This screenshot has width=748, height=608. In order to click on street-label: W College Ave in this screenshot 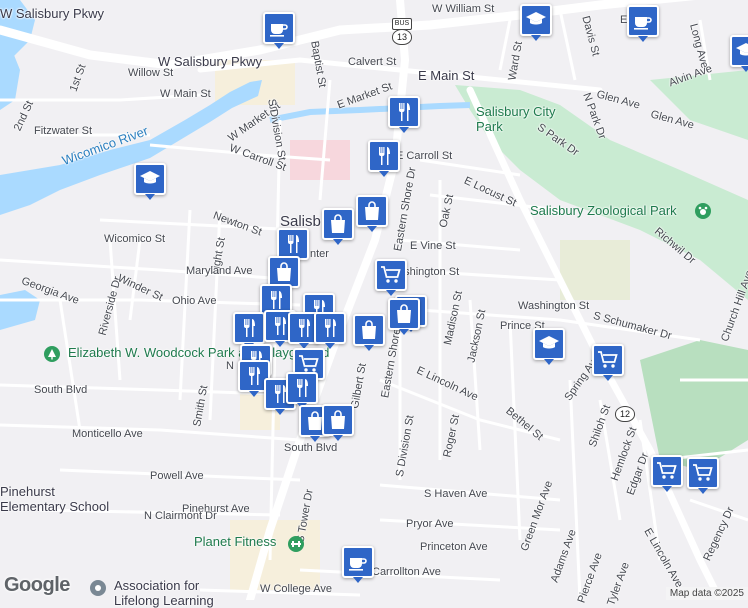, I will do `click(296, 589)`.